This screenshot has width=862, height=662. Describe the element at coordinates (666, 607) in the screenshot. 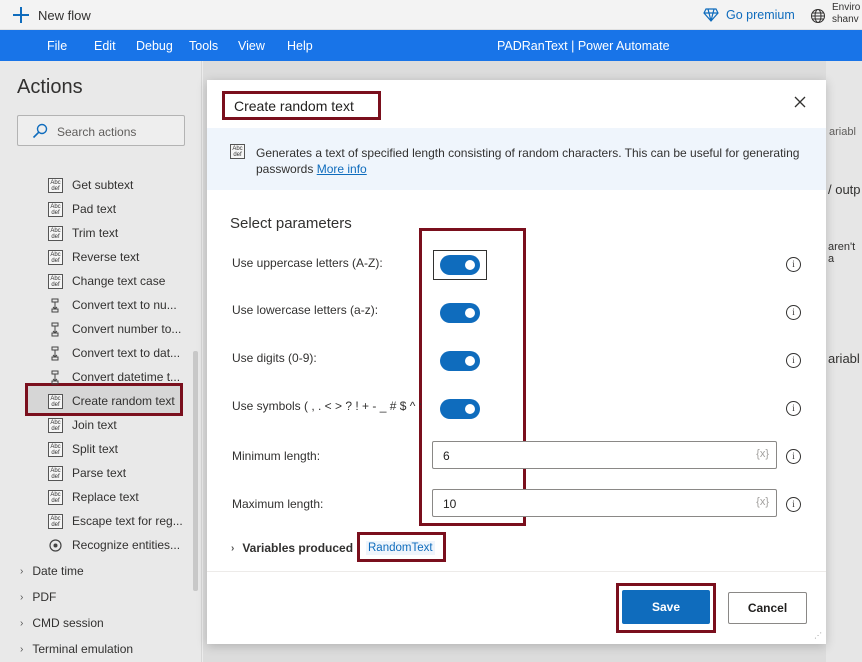

I see `save-button: Save` at that location.